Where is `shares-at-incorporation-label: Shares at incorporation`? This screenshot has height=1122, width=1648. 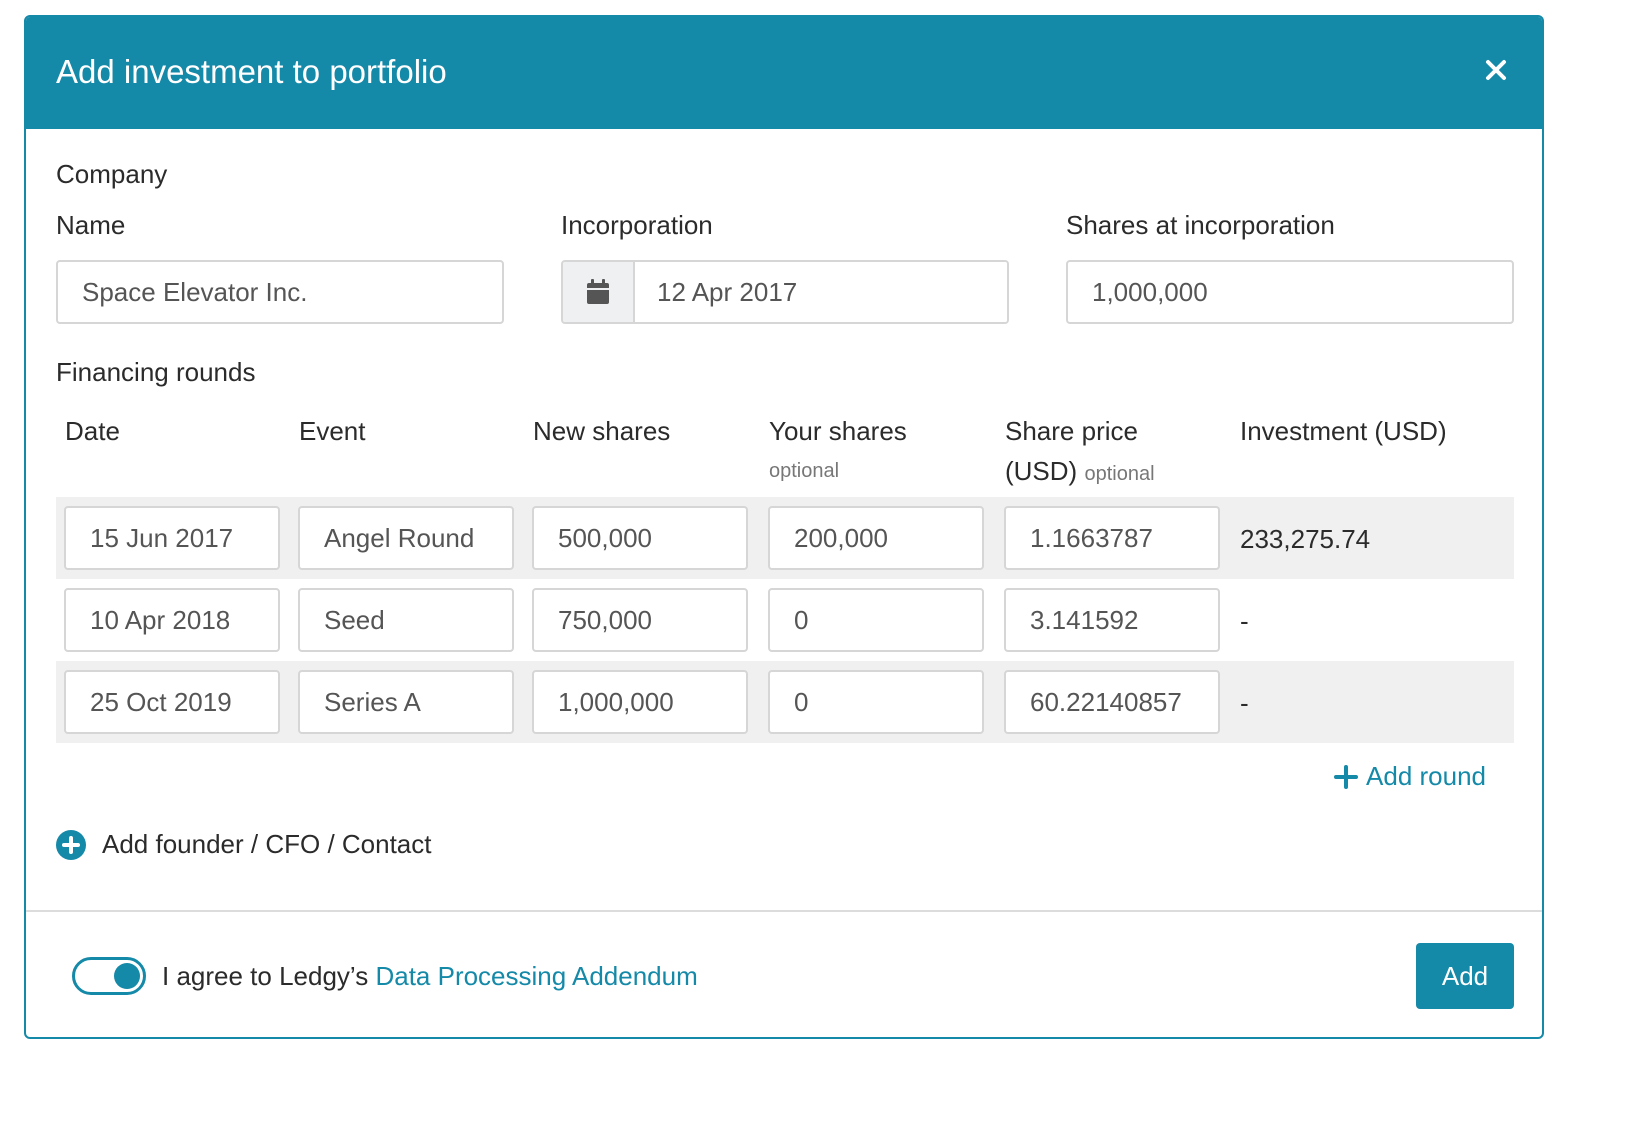
shares-at-incorporation-label: Shares at incorporation is located at coordinates (1200, 225).